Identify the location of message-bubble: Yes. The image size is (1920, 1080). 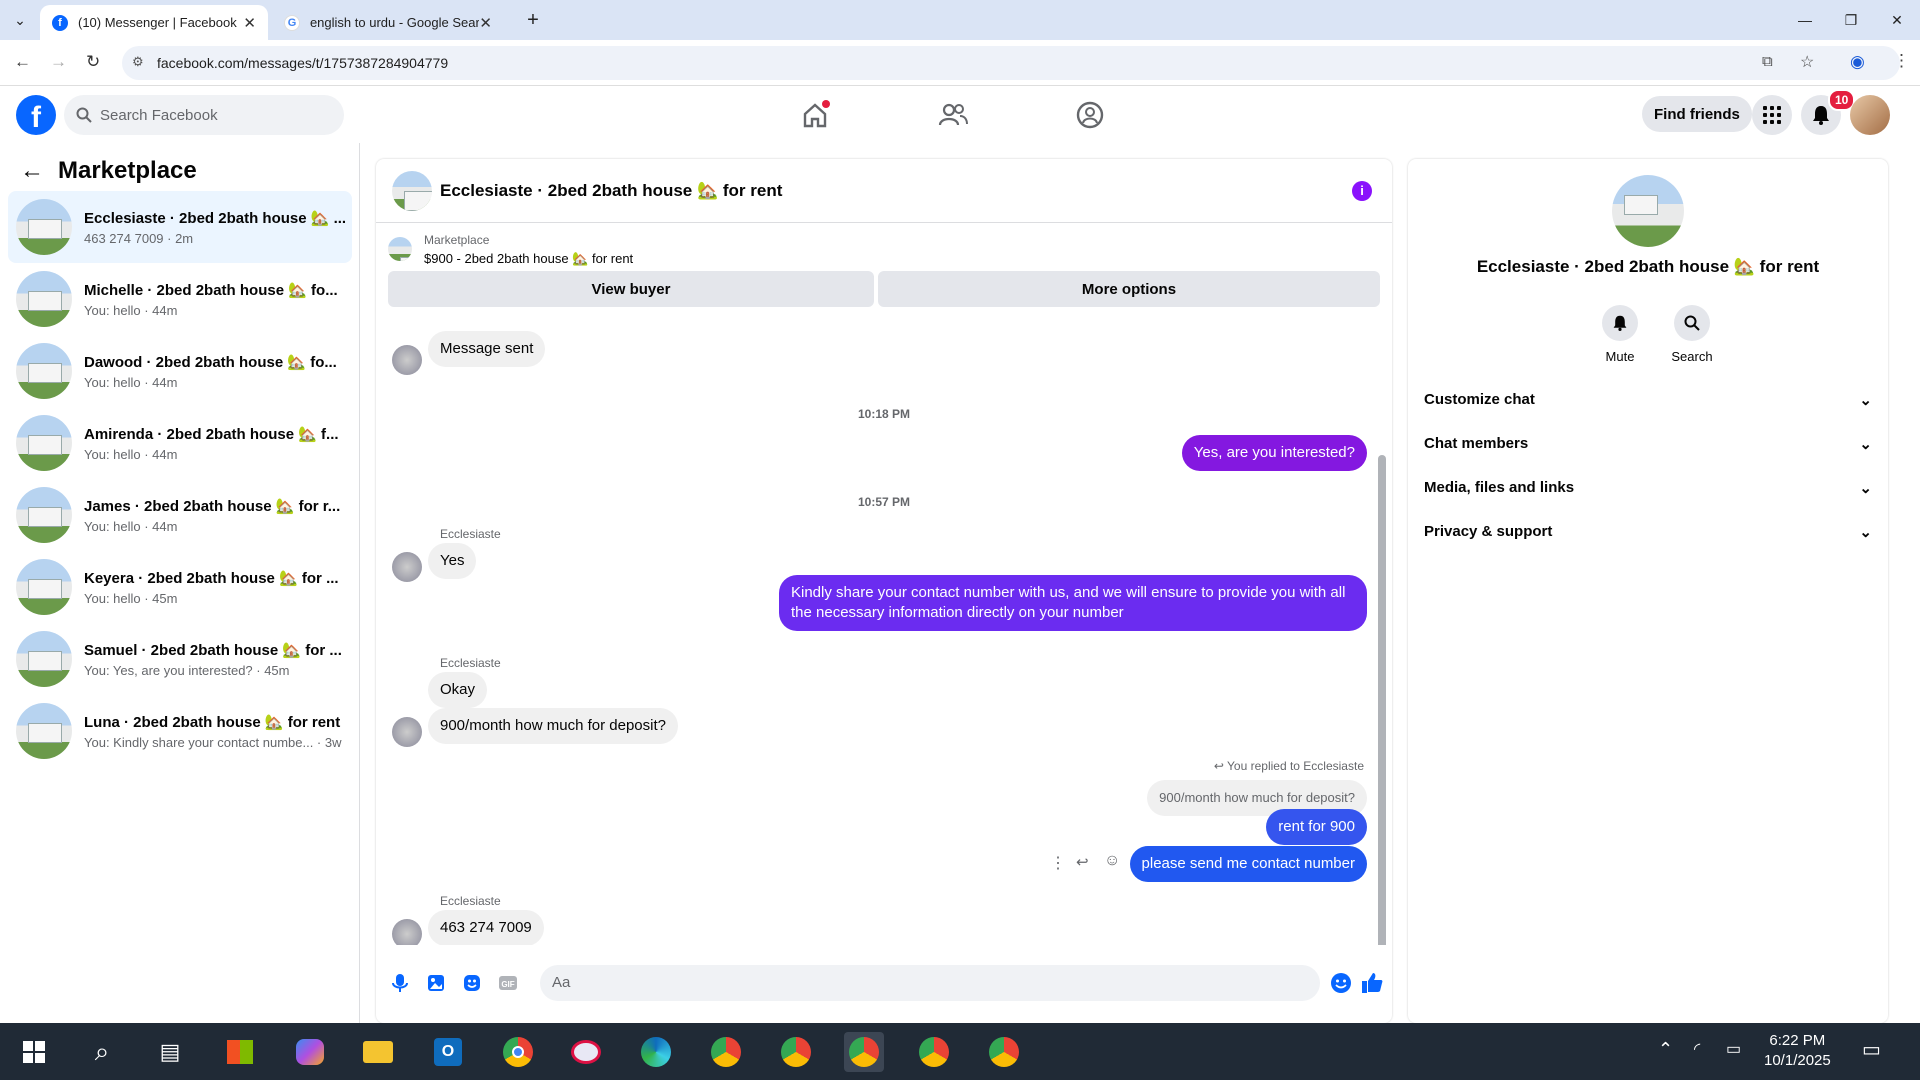
(452, 561).